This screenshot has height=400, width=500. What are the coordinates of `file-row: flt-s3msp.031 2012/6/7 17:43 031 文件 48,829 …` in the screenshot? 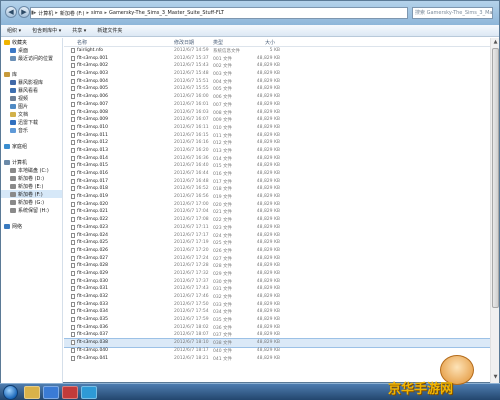 It's located at (277, 289).